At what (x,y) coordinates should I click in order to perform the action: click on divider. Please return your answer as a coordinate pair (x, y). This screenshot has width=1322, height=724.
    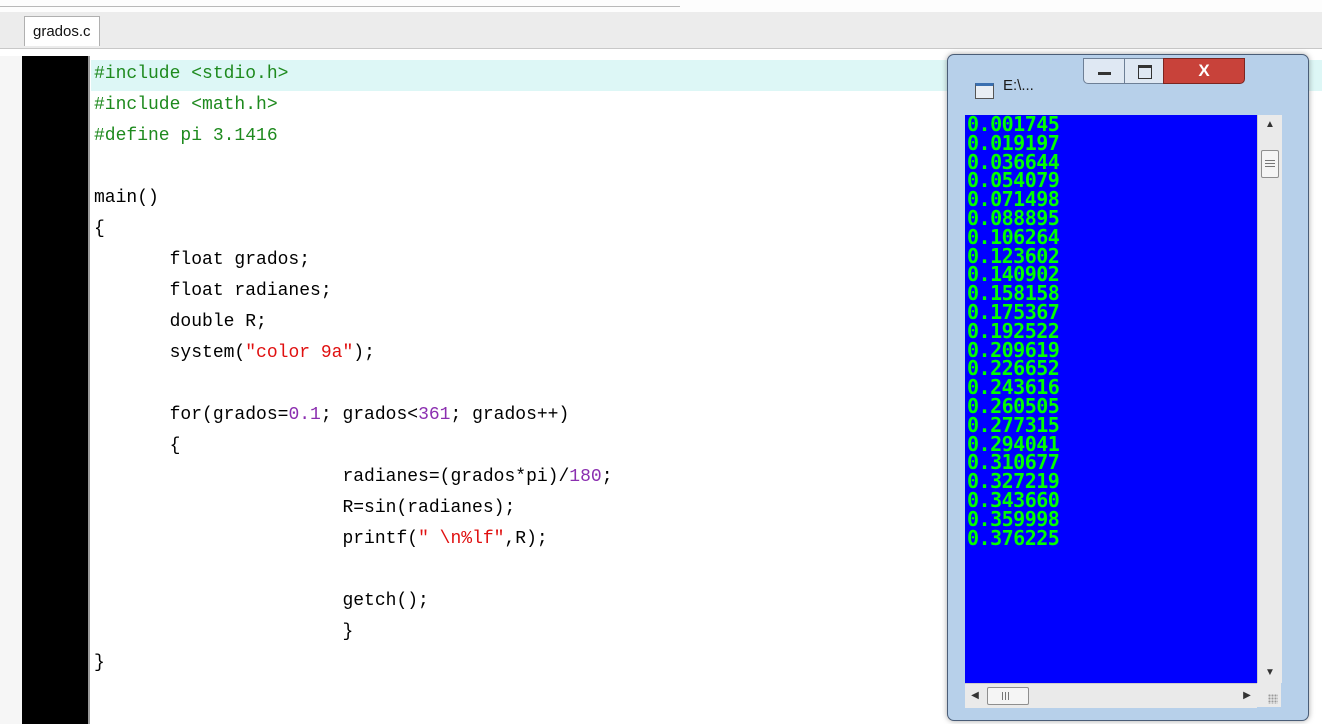
    Looking at the image, I should click on (340, 6).